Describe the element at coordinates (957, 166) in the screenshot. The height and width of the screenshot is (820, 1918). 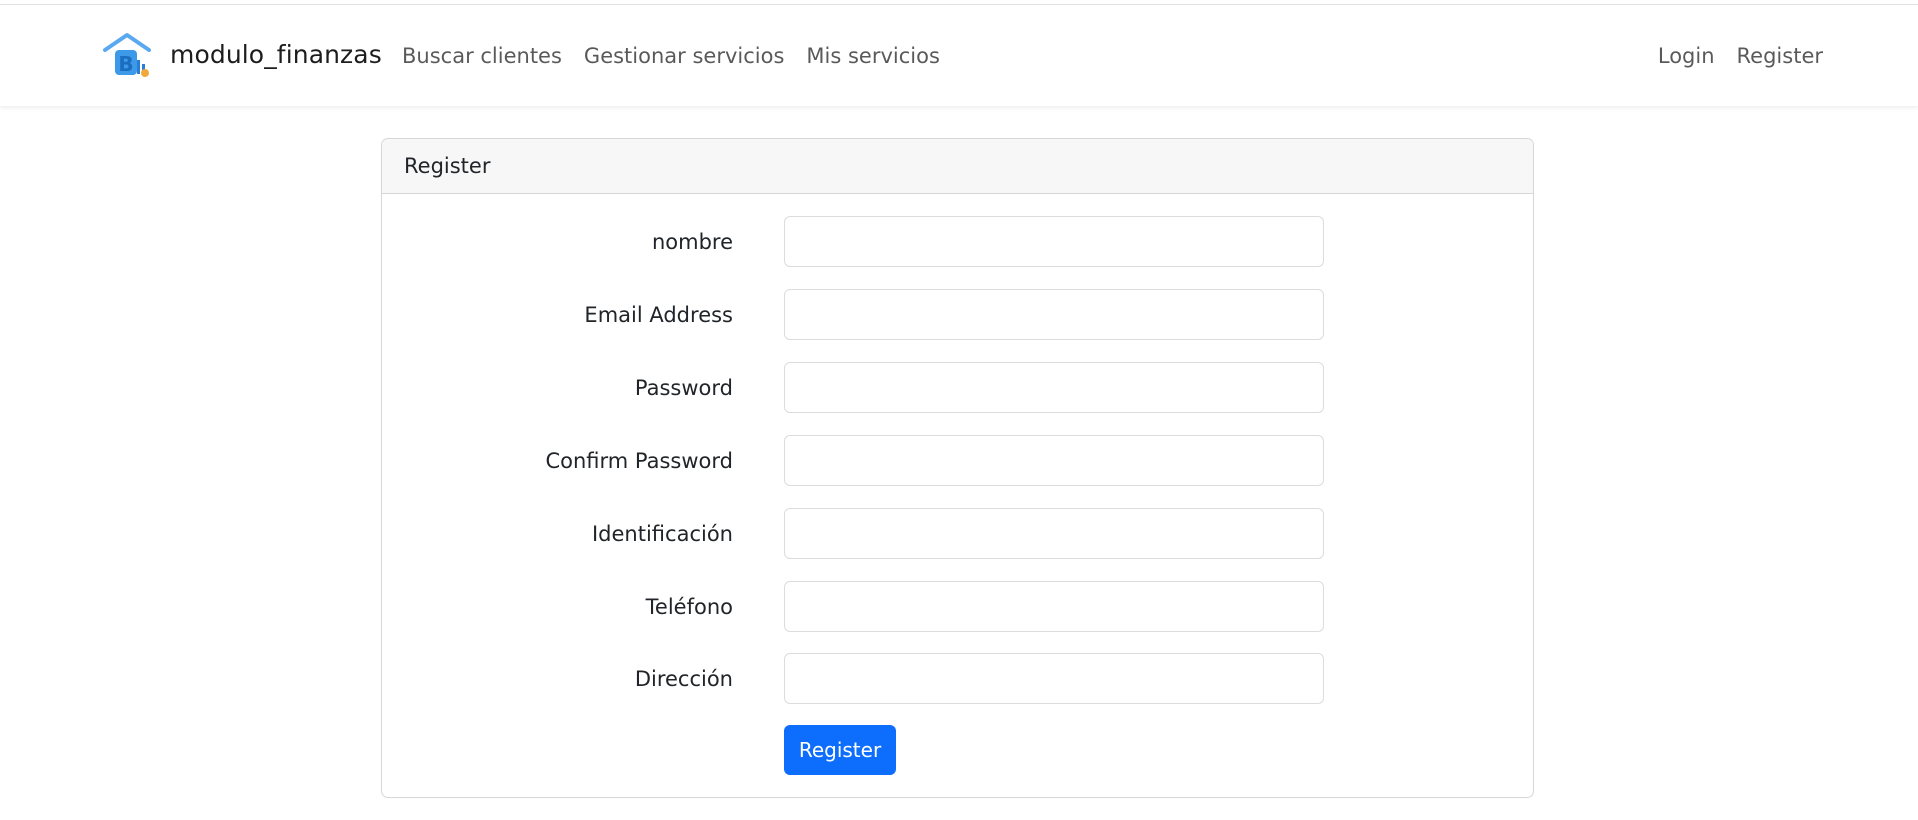
I see `card-header: Register` at that location.